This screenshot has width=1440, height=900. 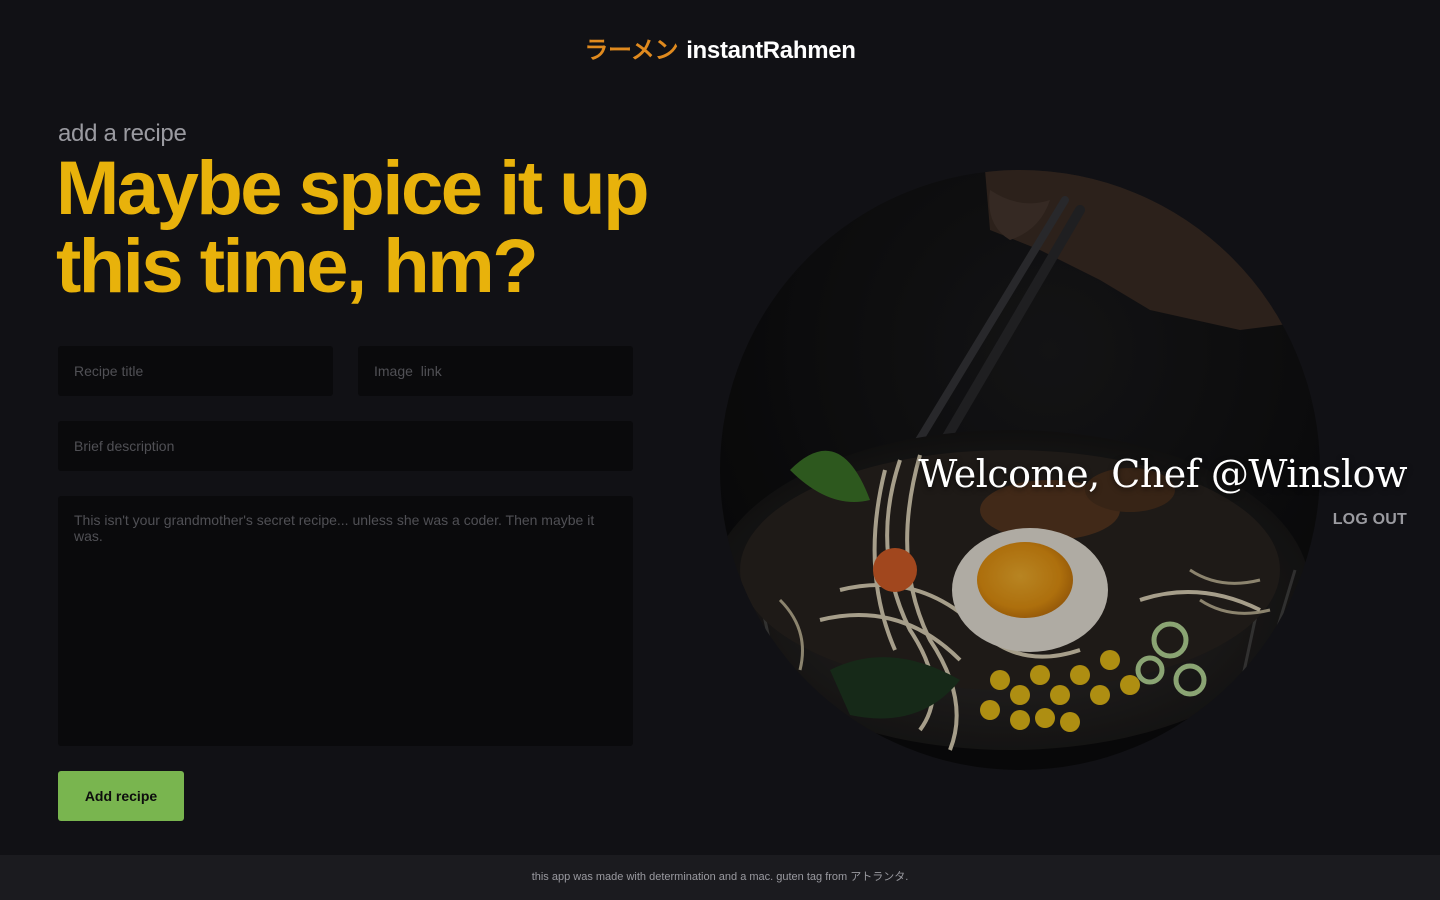 I want to click on app-logo: ラーメン instantRahmen, so click(x=720, y=47).